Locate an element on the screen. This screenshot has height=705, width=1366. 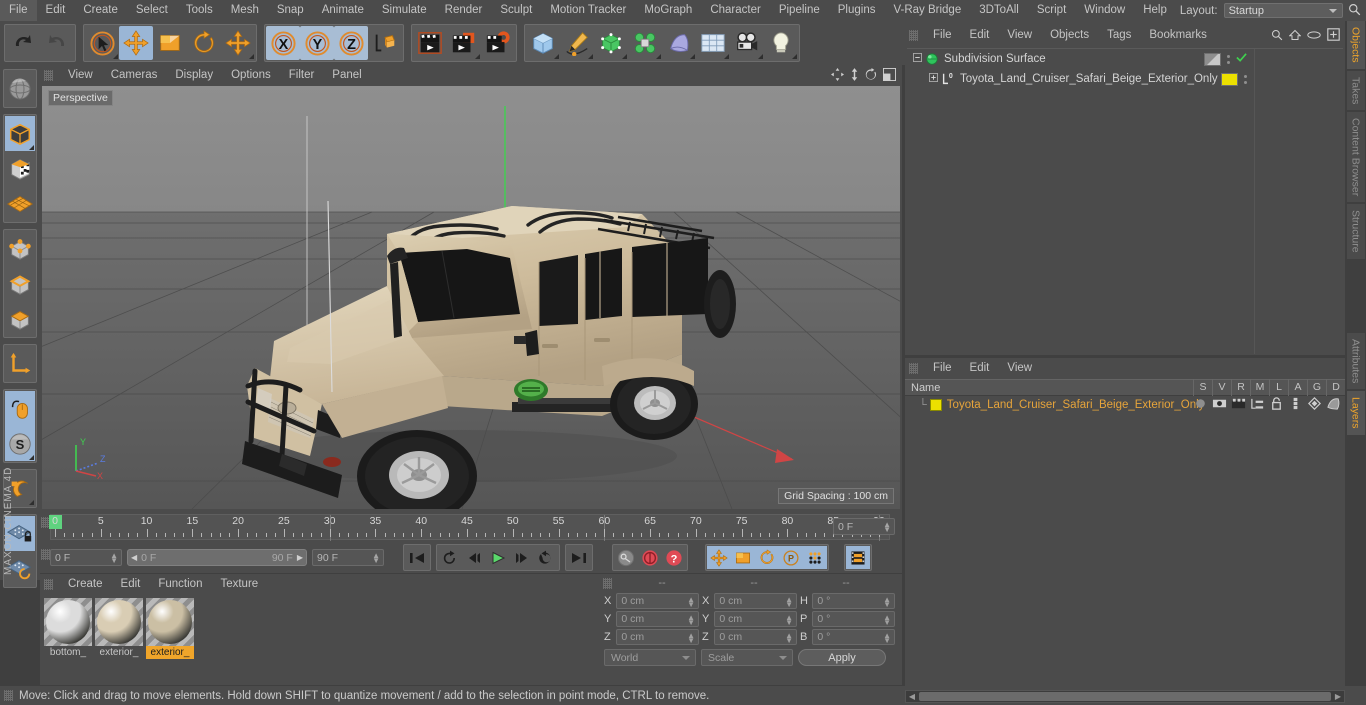
material-item: exterior_ is located at coordinates (170, 628).